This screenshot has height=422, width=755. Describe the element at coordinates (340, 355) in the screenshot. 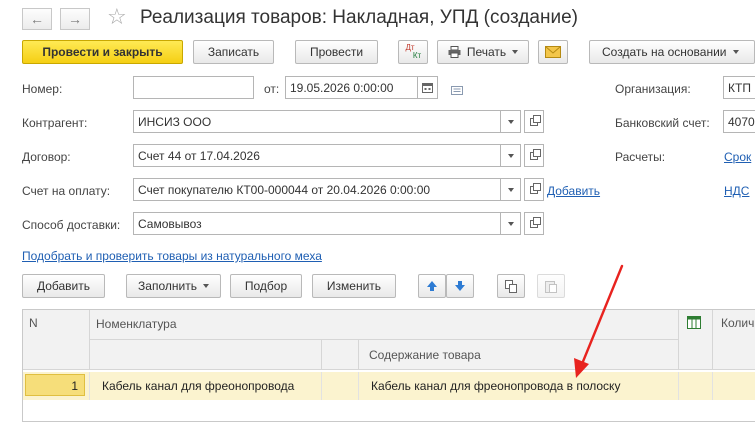

I see `column-header-spacer` at that location.